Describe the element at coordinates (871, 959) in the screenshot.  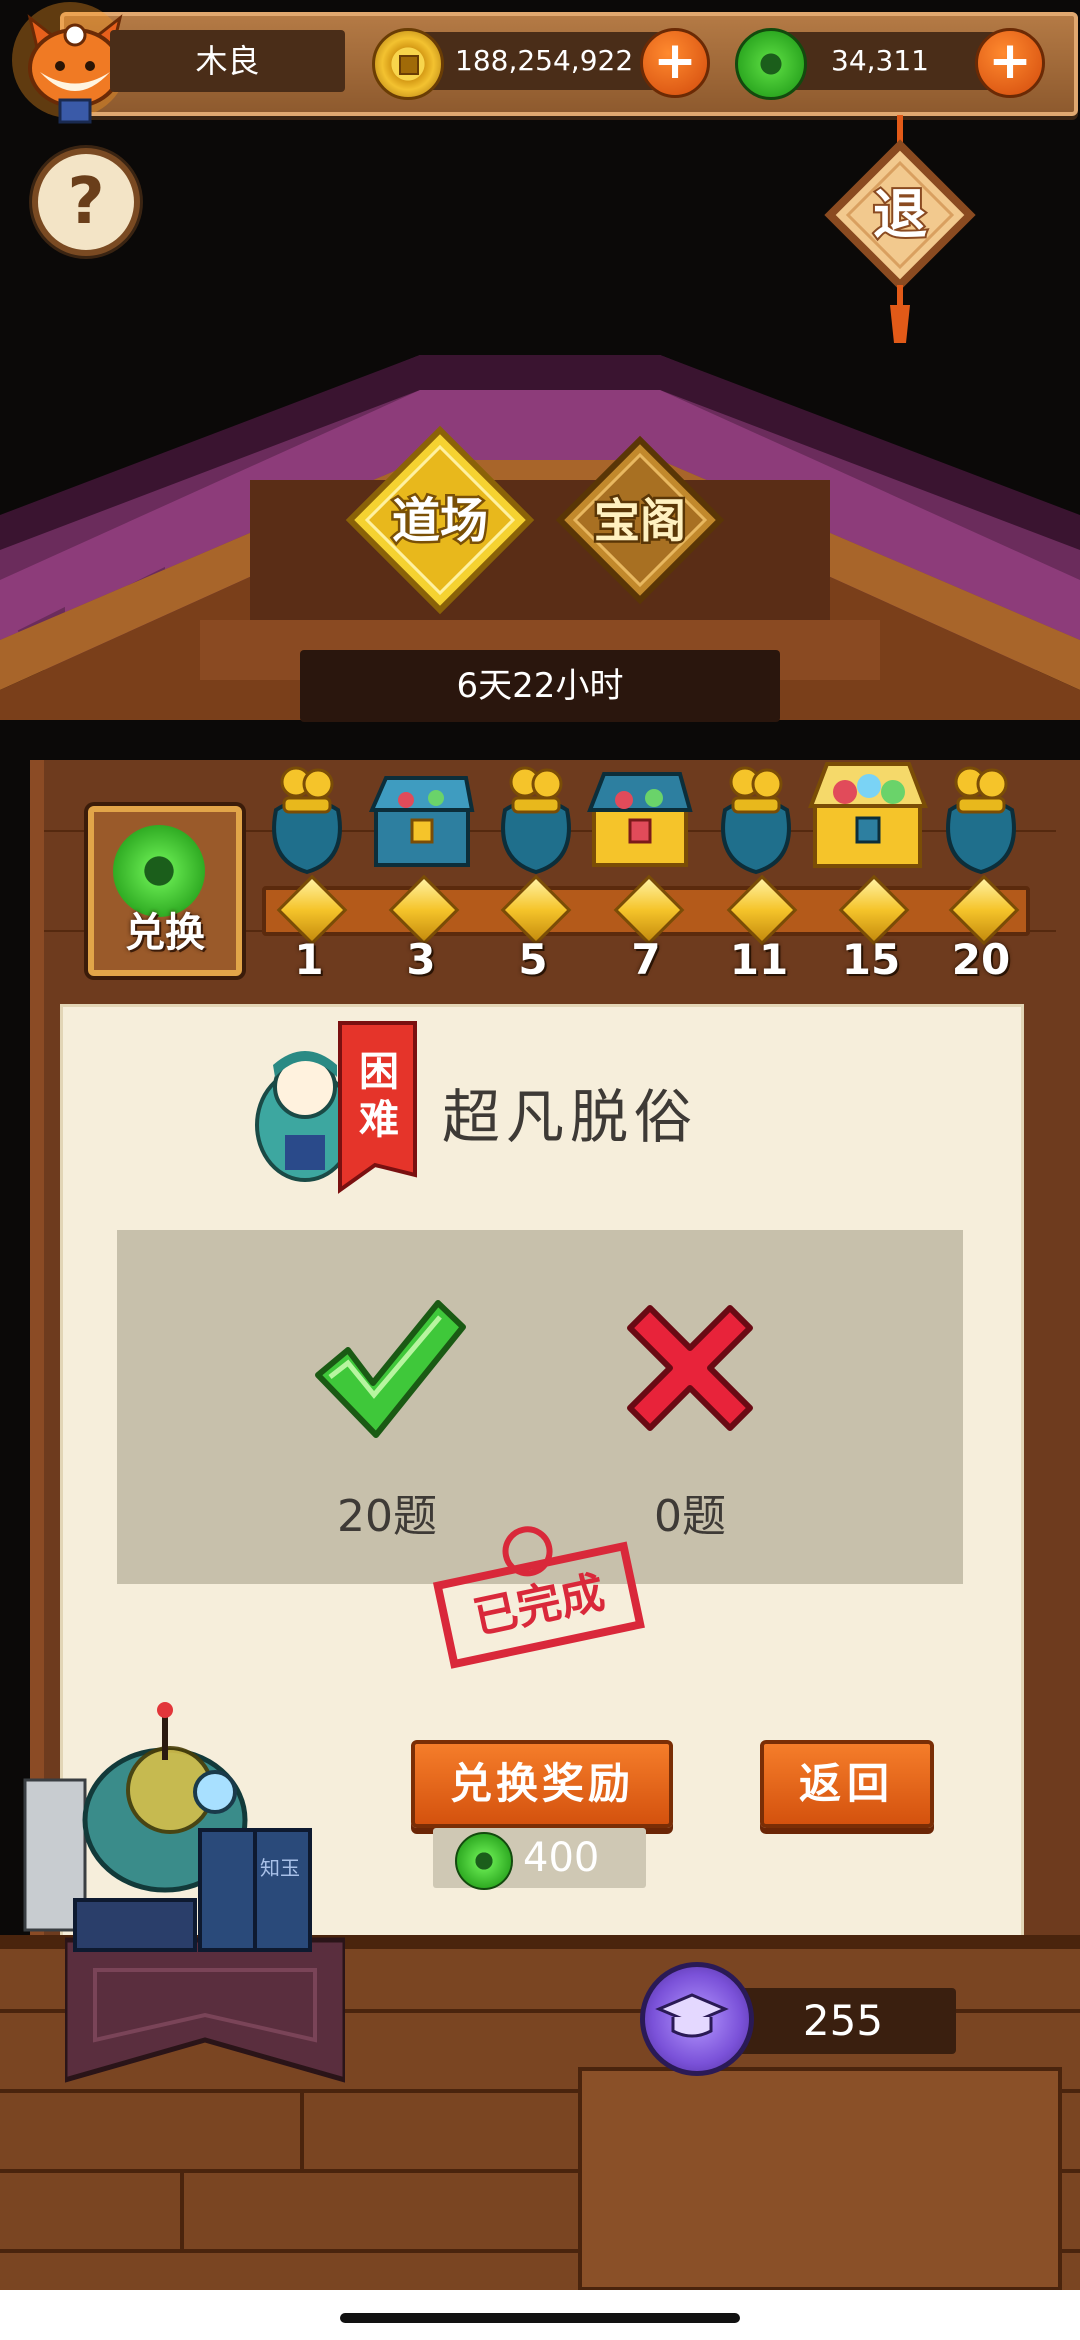
I see `milestone-label: 15` at that location.